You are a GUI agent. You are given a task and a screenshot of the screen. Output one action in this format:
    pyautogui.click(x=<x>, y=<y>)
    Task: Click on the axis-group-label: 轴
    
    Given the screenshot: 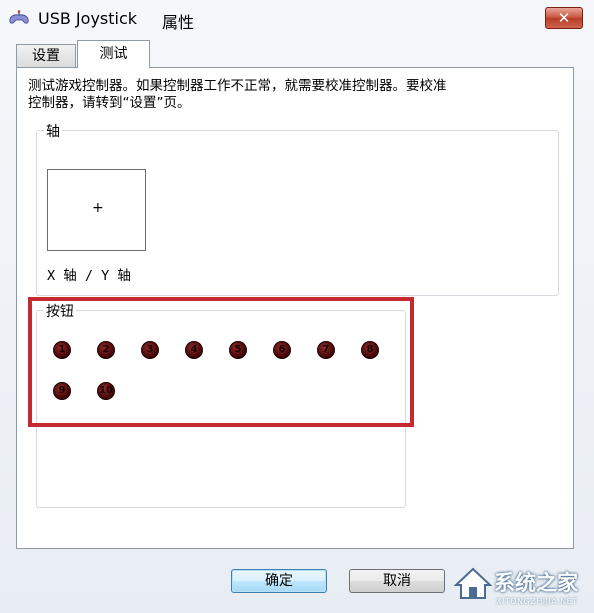 What is the action you would take?
    pyautogui.click(x=53, y=131)
    